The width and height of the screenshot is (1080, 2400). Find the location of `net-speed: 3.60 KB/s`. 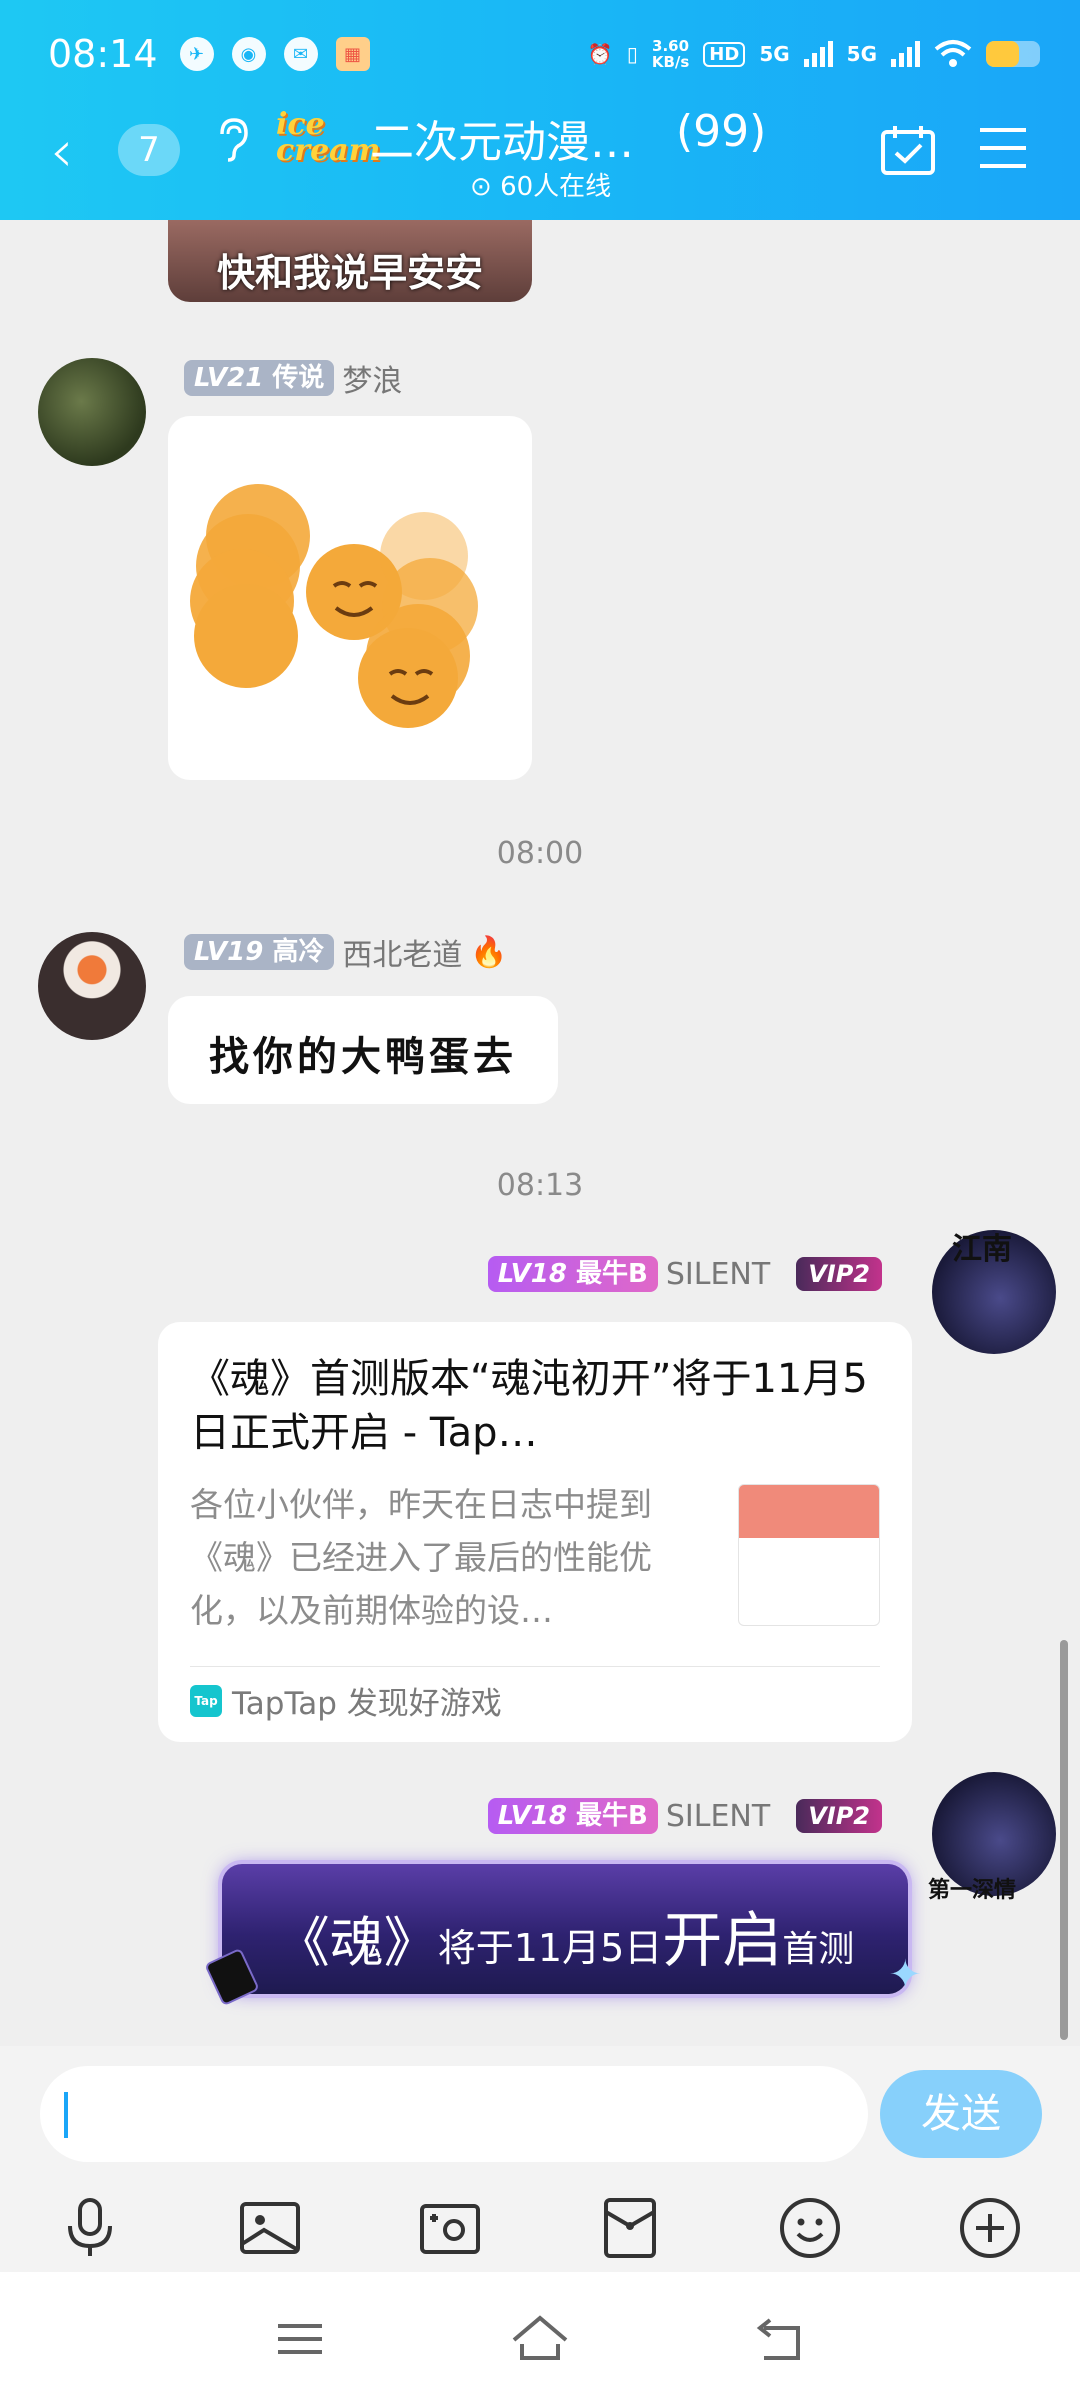

net-speed: 3.60 KB/s is located at coordinates (670, 54).